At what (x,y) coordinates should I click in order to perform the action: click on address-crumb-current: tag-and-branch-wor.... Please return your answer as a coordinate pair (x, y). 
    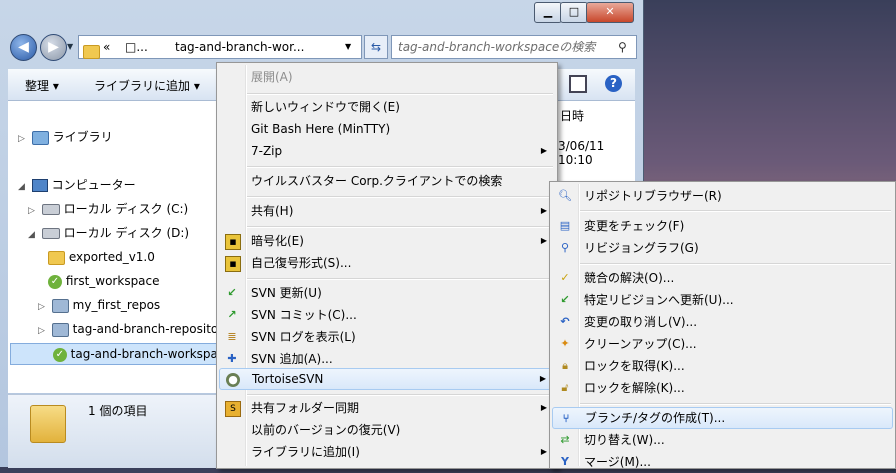
    Looking at the image, I should click on (239, 47).